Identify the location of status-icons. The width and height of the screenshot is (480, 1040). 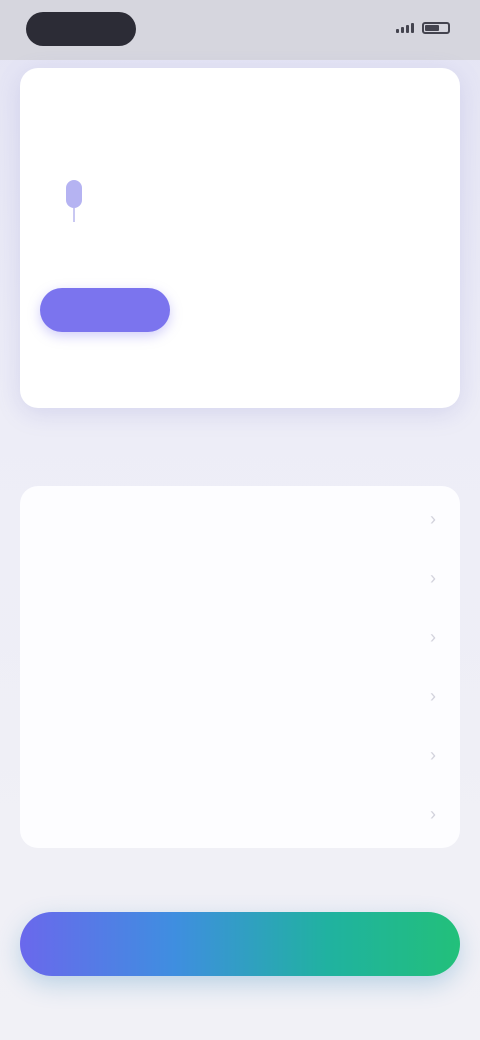
(423, 28).